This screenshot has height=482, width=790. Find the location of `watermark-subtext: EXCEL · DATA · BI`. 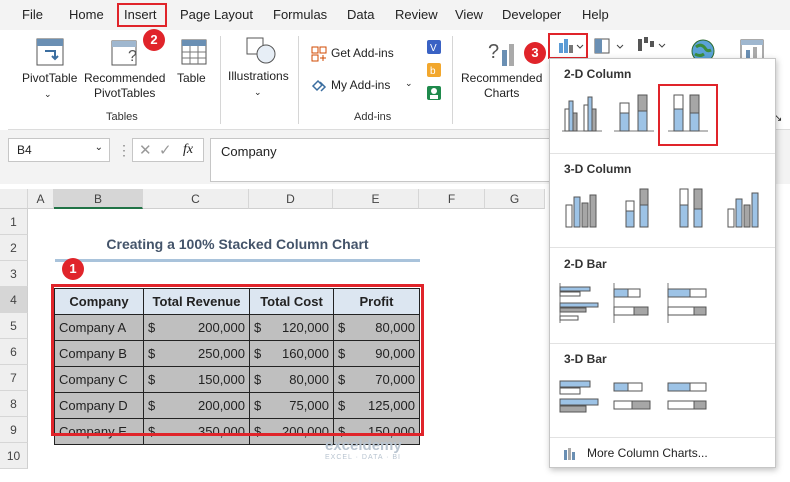

watermark-subtext: EXCEL · DATA · BI is located at coordinates (363, 457).